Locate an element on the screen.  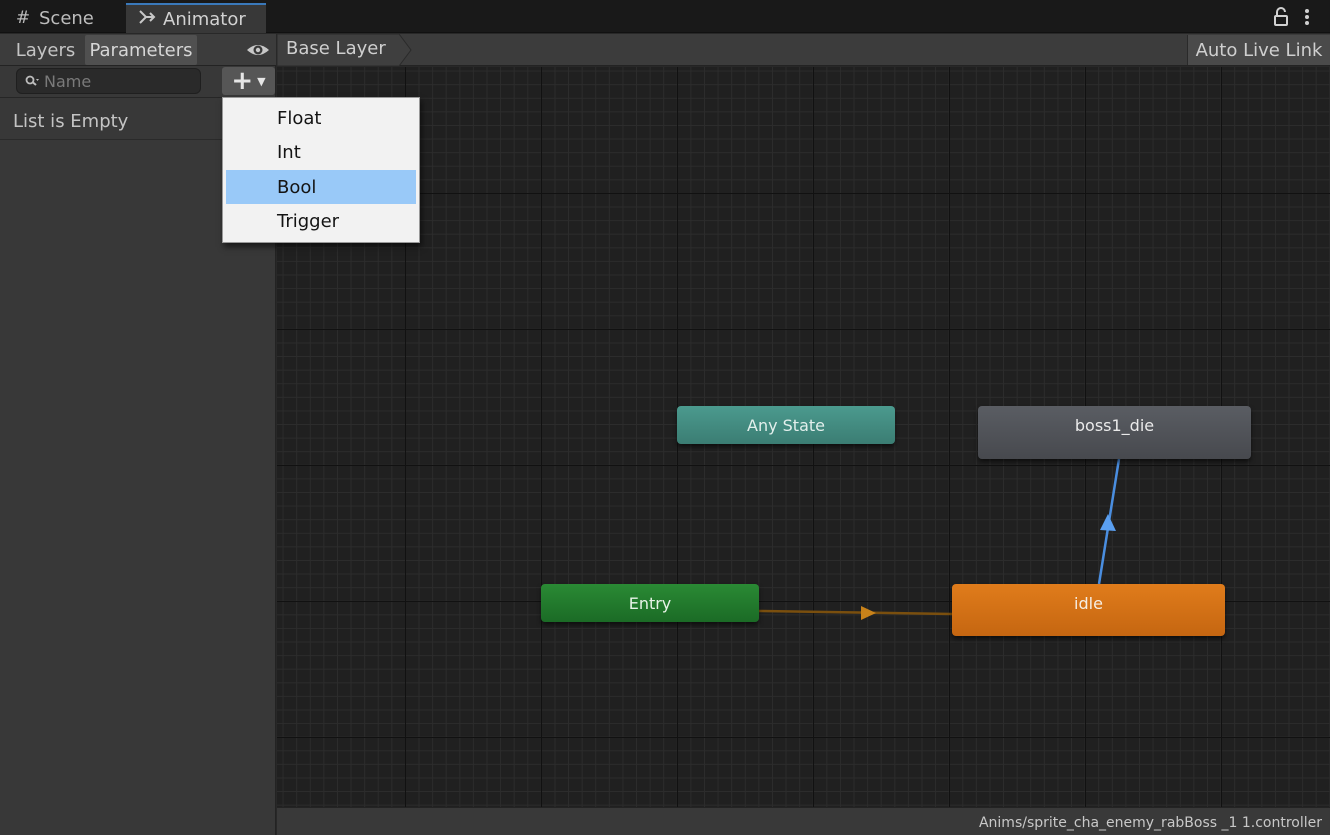
breadcrumb-base-layer: Base Layer is located at coordinates (336, 48).